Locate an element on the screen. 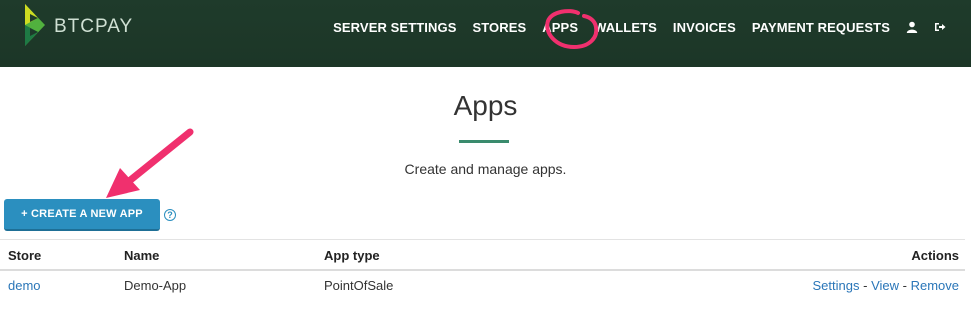 The width and height of the screenshot is (971, 313). nav-server-settings: SERVER SETTINGS is located at coordinates (394, 27).